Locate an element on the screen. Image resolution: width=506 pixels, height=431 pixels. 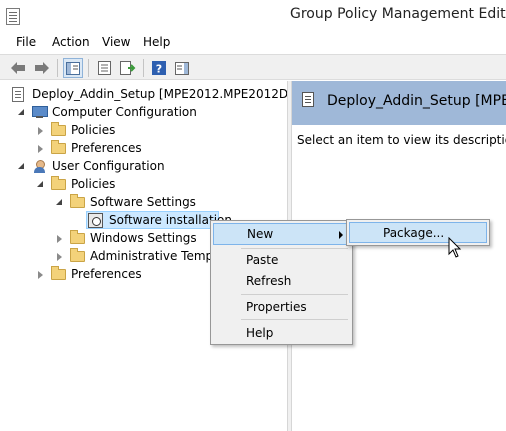
tree-user-configuration: User Configuration is located at coordinates (143, 167).